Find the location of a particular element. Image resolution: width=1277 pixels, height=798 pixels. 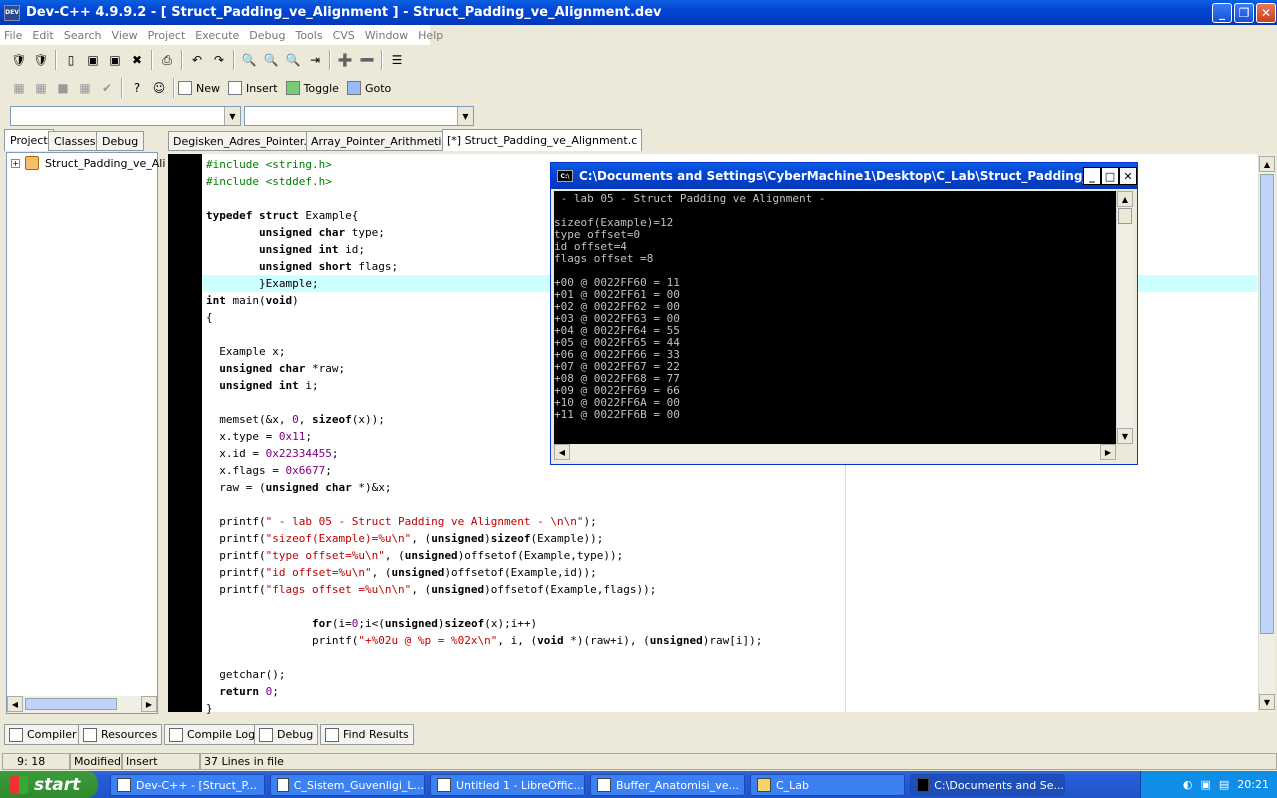

tab-find-results: Find Results is located at coordinates (367, 734).